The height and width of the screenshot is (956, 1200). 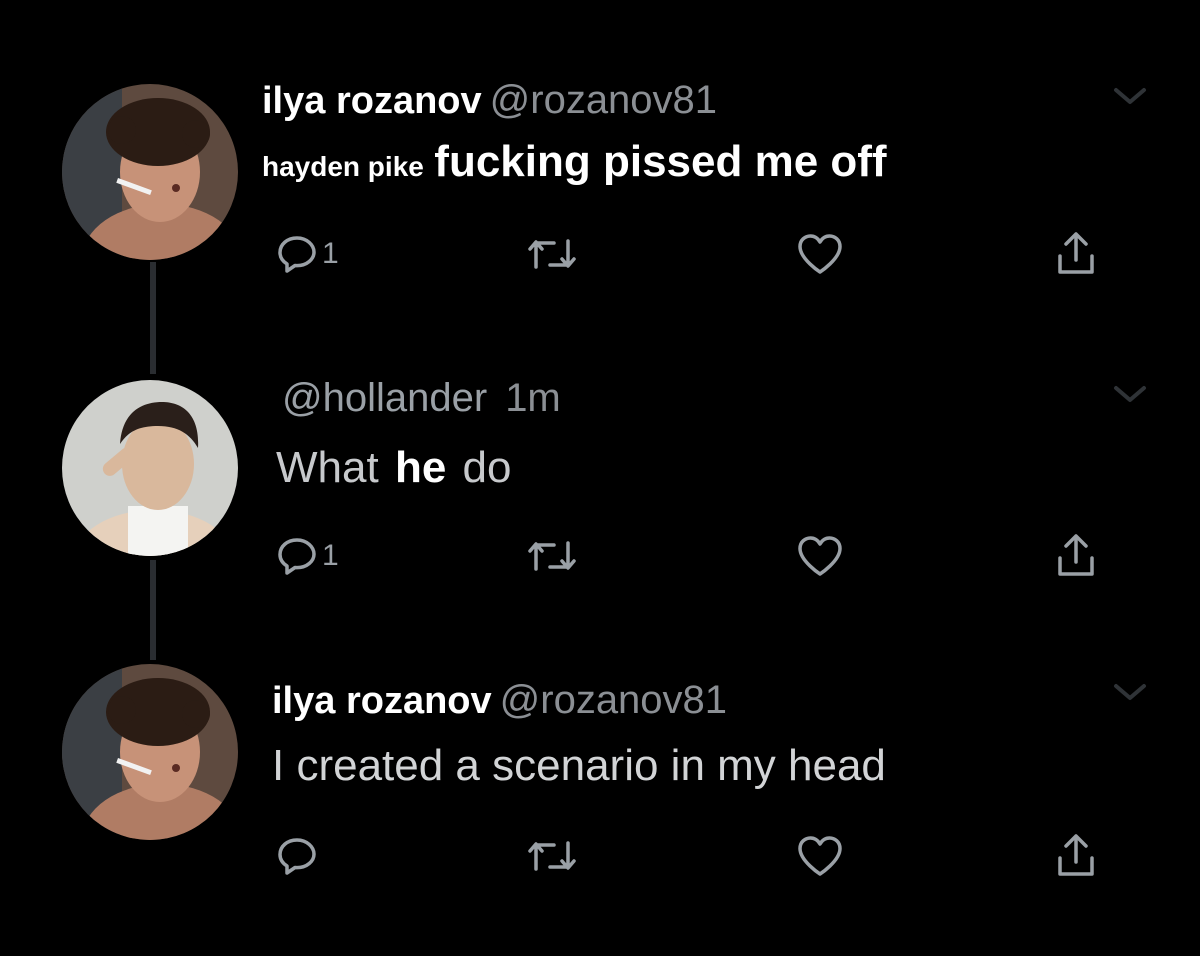 I want to click on tweet-text-bold: he, so click(x=420, y=467).